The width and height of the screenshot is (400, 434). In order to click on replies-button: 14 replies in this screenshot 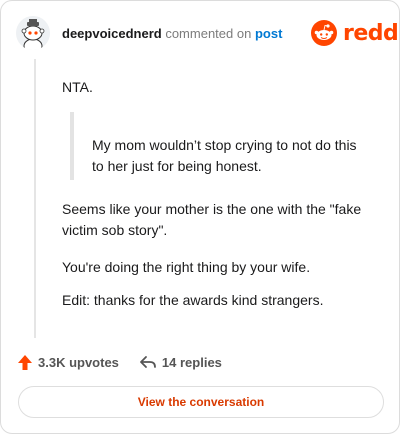, I will do `click(180, 362)`.